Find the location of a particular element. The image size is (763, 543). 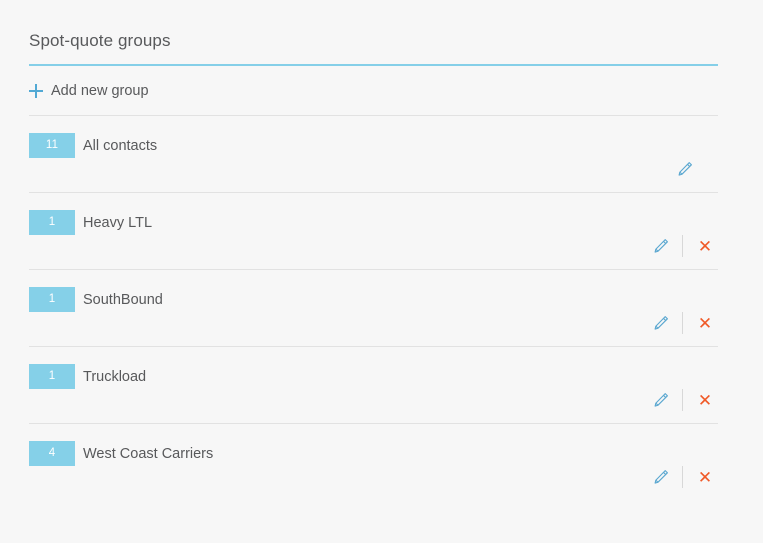

group-name-label: All contacts is located at coordinates (120, 145).